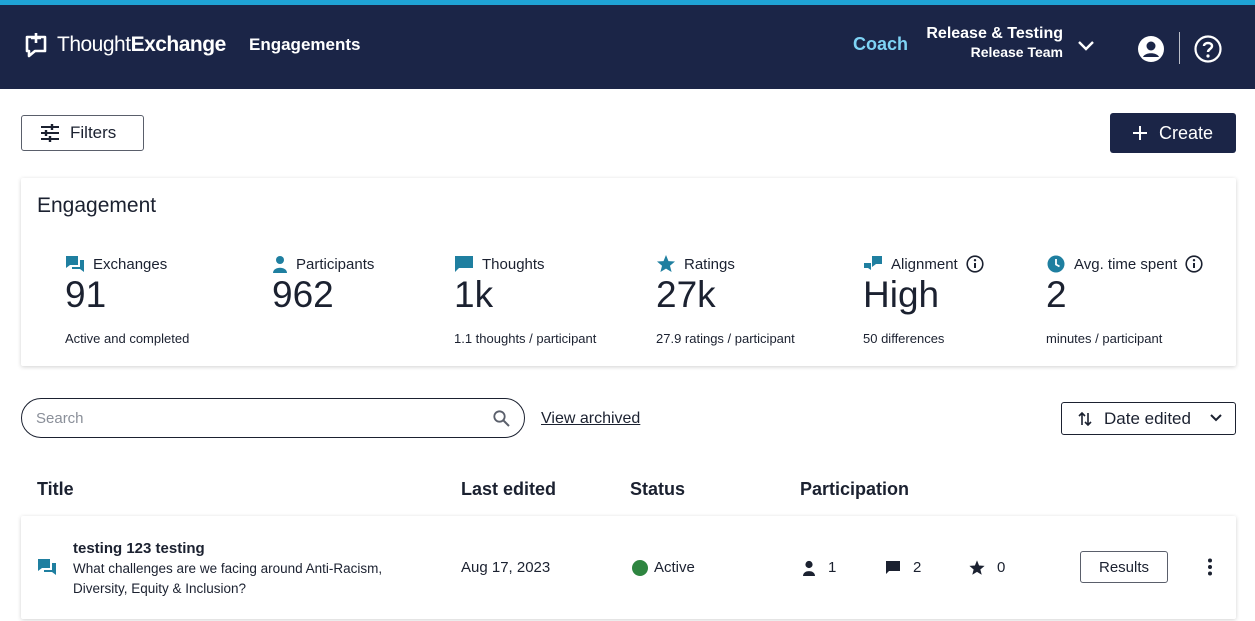 Image resolution: width=1255 pixels, height=621 pixels. I want to click on help-icon, so click(1208, 49).